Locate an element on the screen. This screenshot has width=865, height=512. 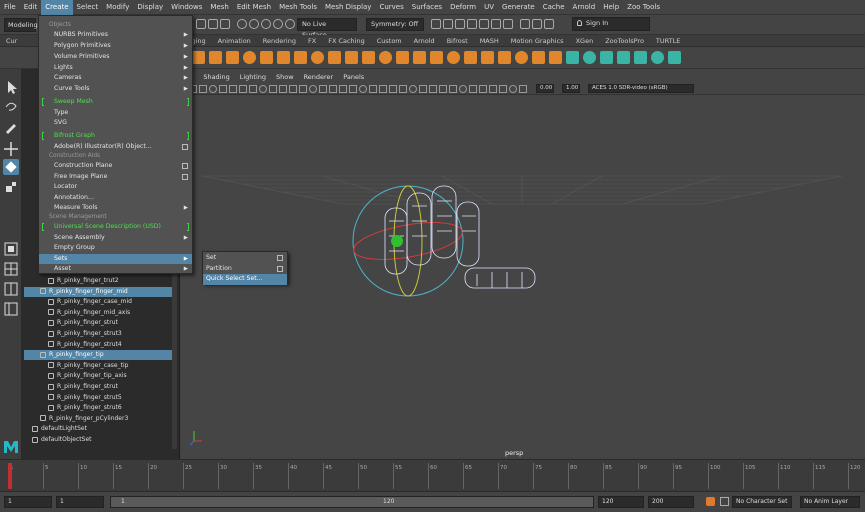
panel-menu-shading: Shading is located at coordinates (216, 77).